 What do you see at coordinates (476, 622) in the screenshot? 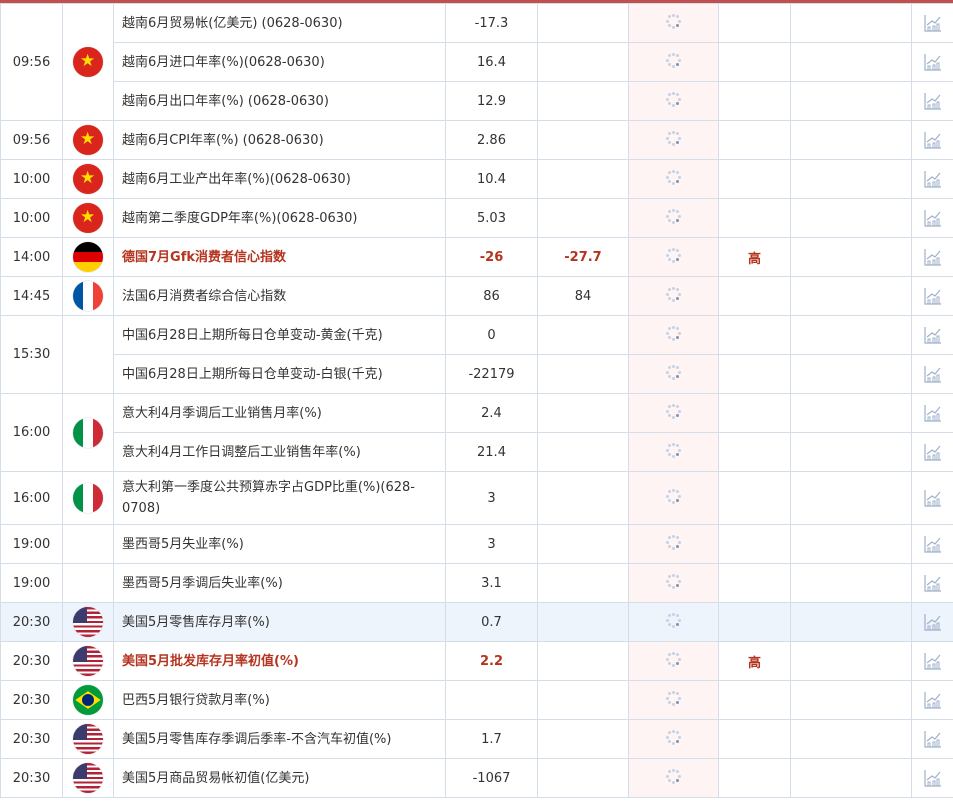
I see `table-row: 20:30 美国5月零售库存月率(%) 0.7` at bounding box center [476, 622].